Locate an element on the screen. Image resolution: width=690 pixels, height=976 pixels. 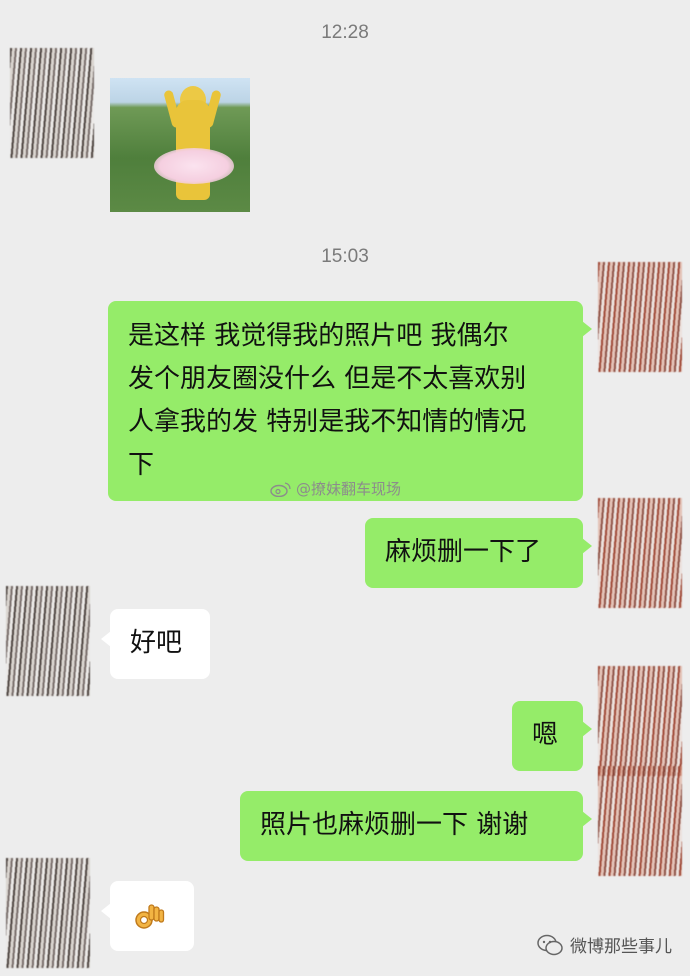
message-text: 好吧 is located at coordinates (156, 643).